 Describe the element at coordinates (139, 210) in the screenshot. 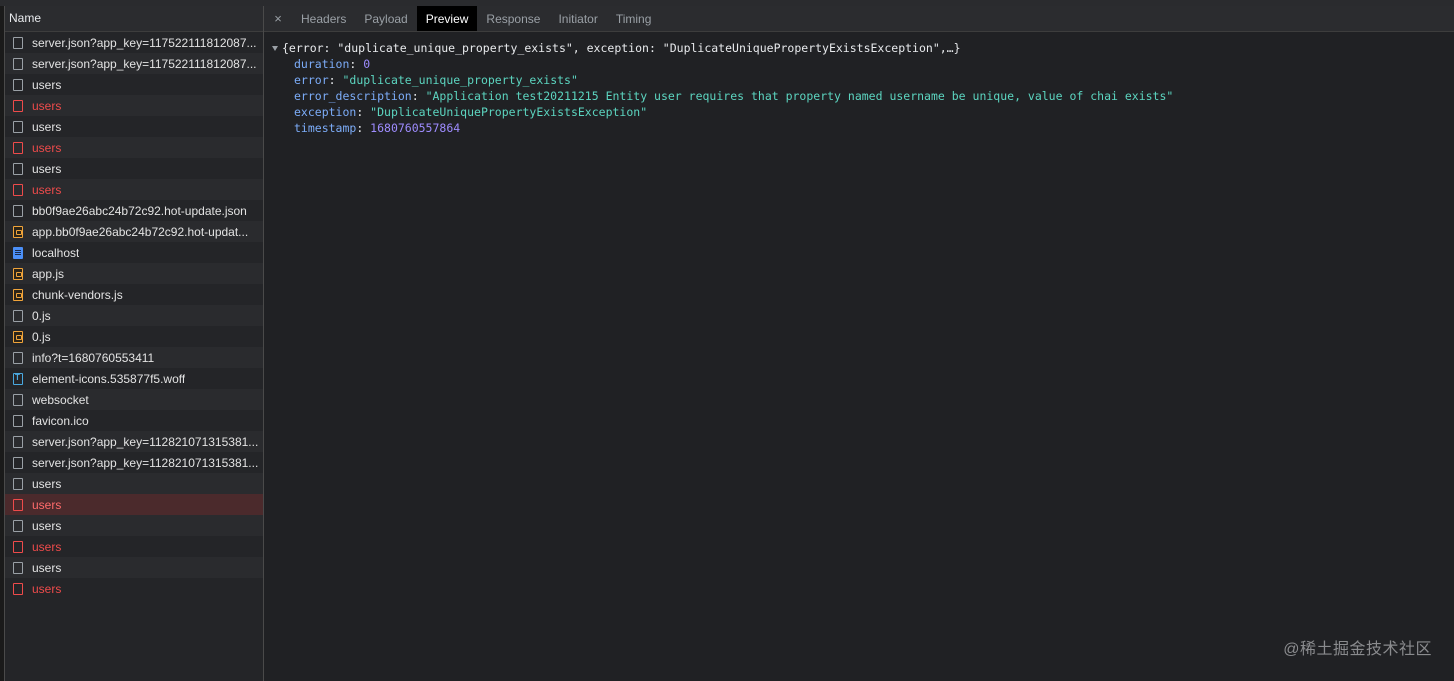

I see `request-name: bb0f9ae26abc24b72c92.hot-update.json` at that location.